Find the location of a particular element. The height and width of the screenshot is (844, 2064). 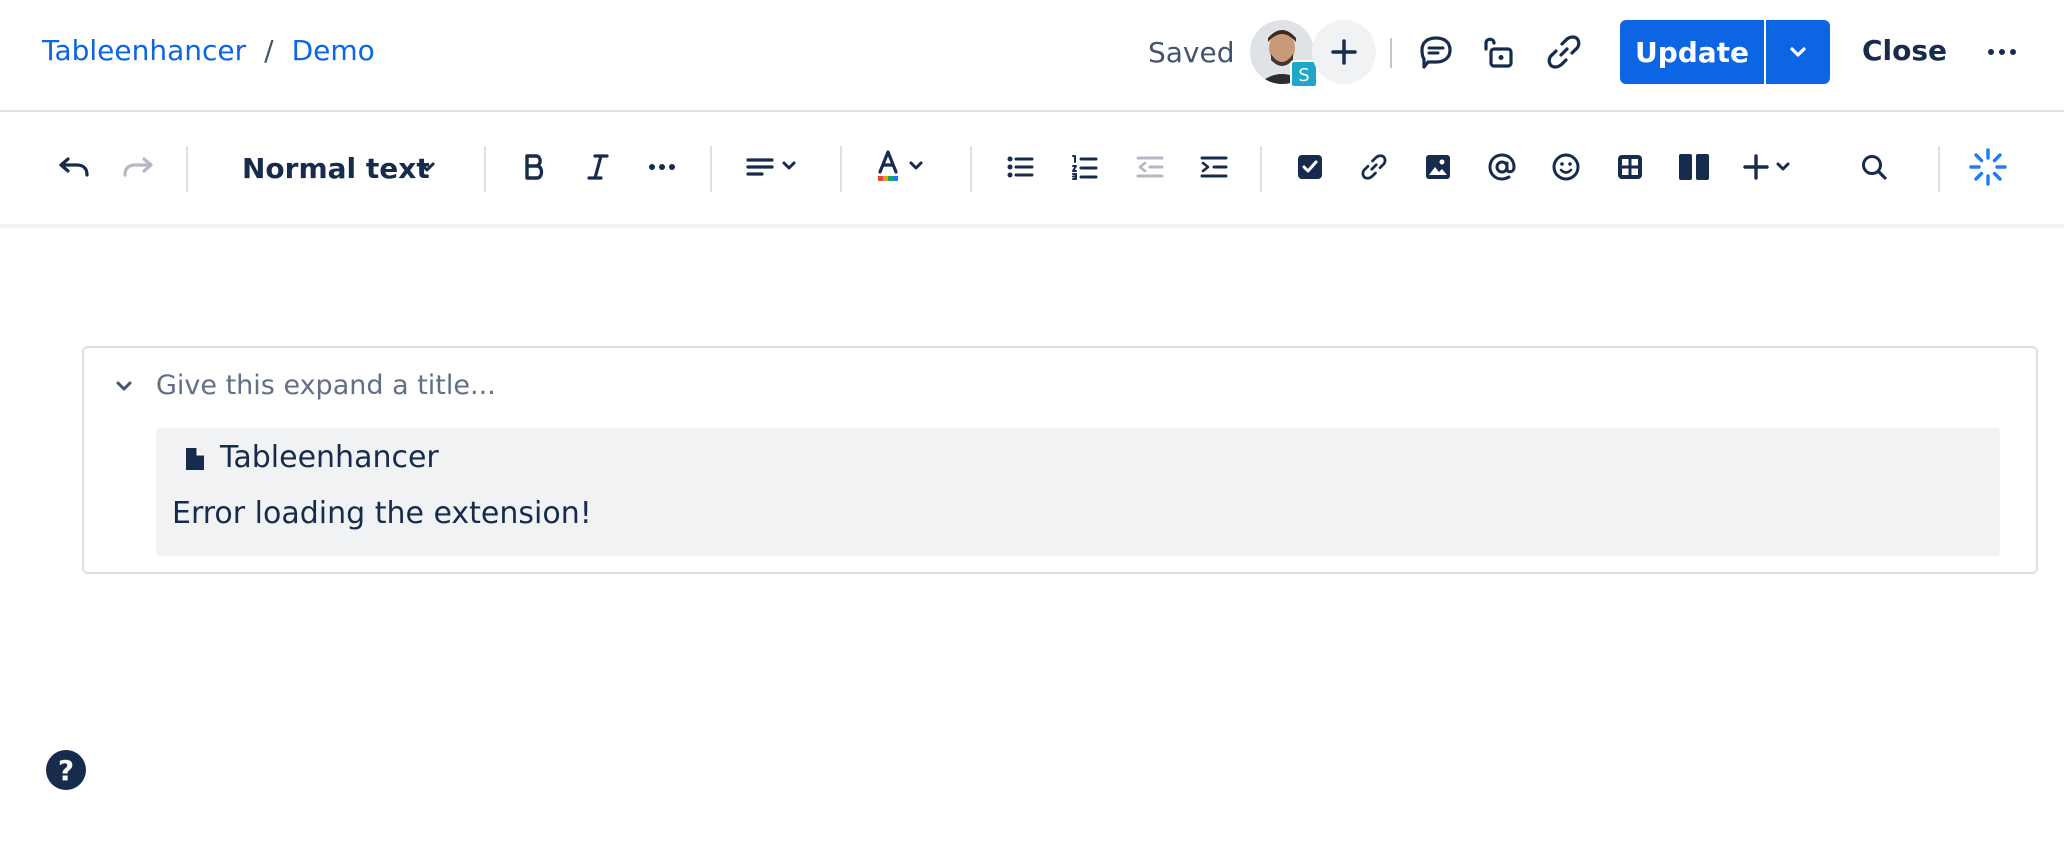

insert-elements-button is located at coordinates (1771, 167).